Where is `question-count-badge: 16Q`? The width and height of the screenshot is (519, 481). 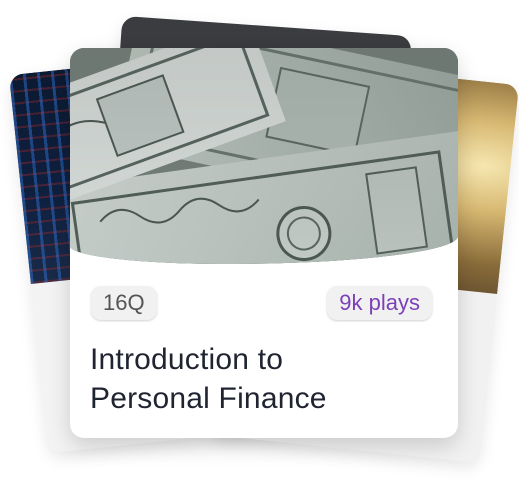
question-count-badge: 16Q is located at coordinates (124, 303).